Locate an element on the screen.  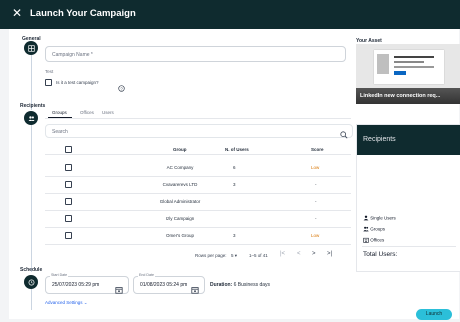
end-date-label: End Date is located at coordinates (146, 275).